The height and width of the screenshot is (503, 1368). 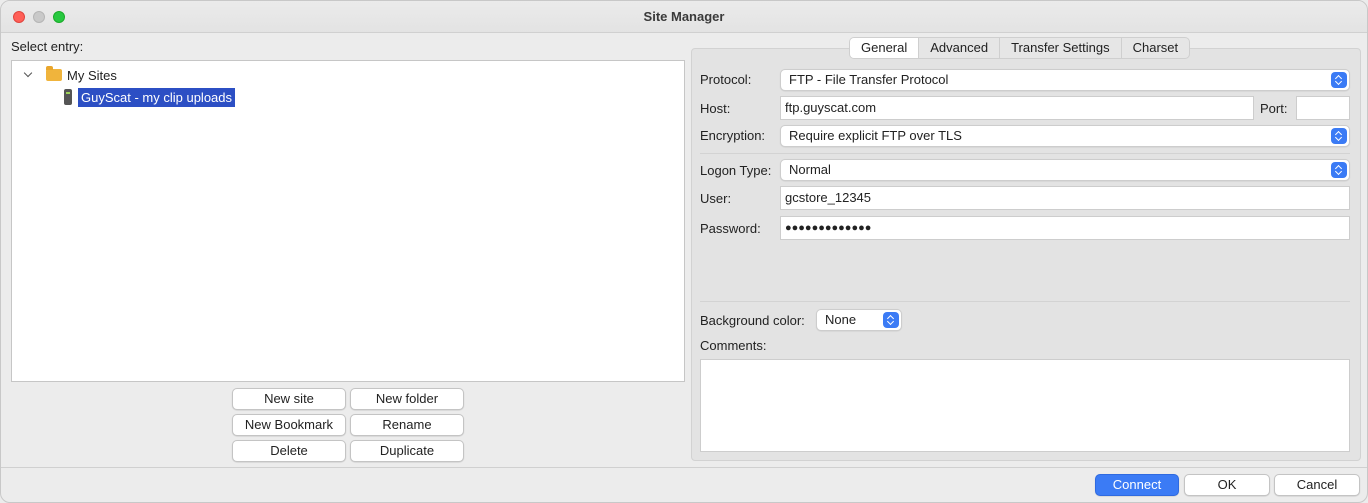 What do you see at coordinates (1065, 228) in the screenshot?
I see `password-input: ●●●●●●●●●●●●●` at bounding box center [1065, 228].